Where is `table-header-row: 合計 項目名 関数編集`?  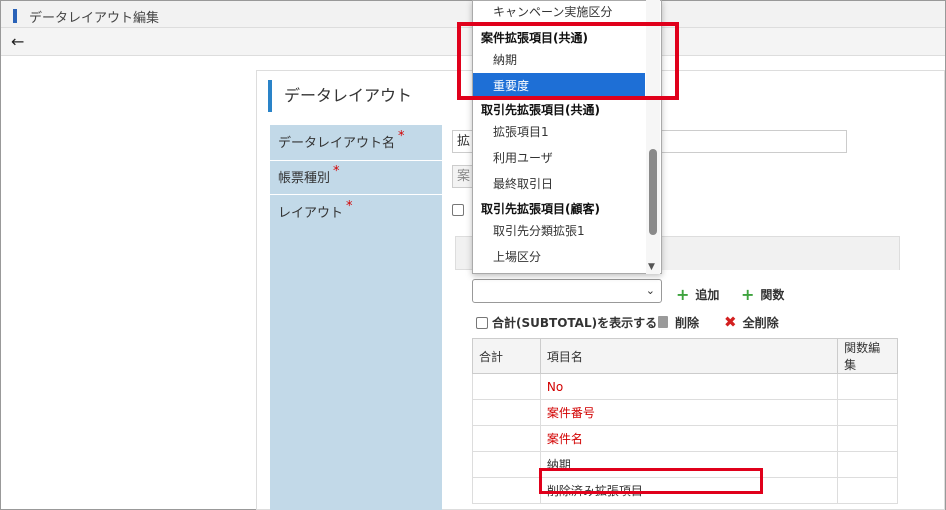
table-header-row: 合計 項目名 関数編集 is located at coordinates (685, 356).